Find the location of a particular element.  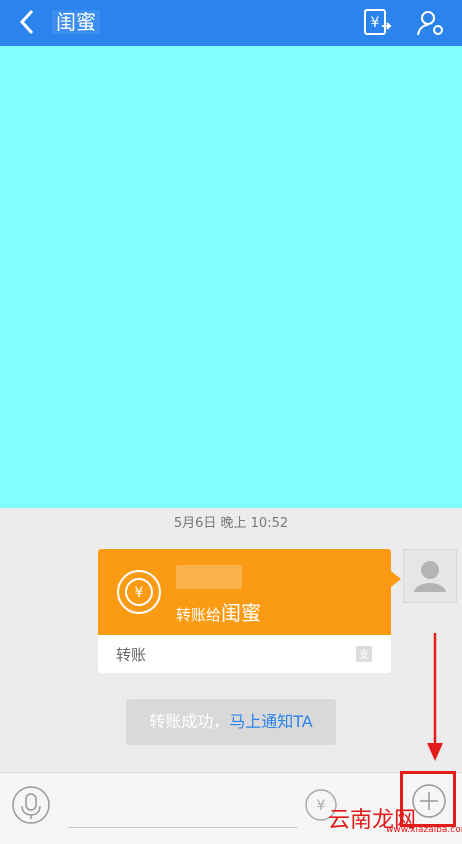

notify-link: 马上通知TA is located at coordinates (270, 721).